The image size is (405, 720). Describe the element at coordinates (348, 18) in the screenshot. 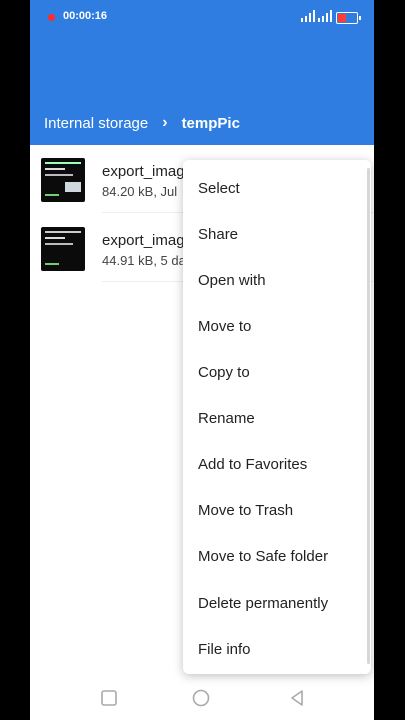

I see `battery-icon` at that location.